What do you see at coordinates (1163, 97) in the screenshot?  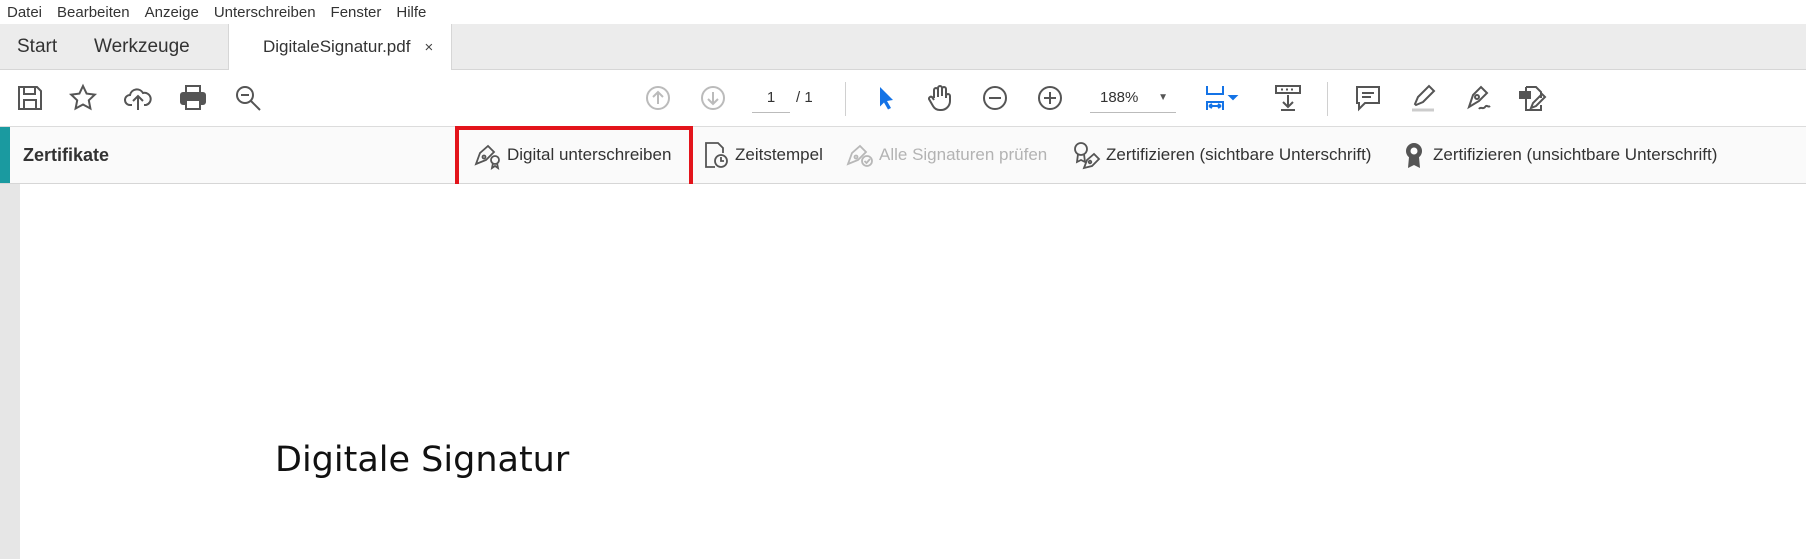 I see `chevron-down-icon: ▼` at bounding box center [1163, 97].